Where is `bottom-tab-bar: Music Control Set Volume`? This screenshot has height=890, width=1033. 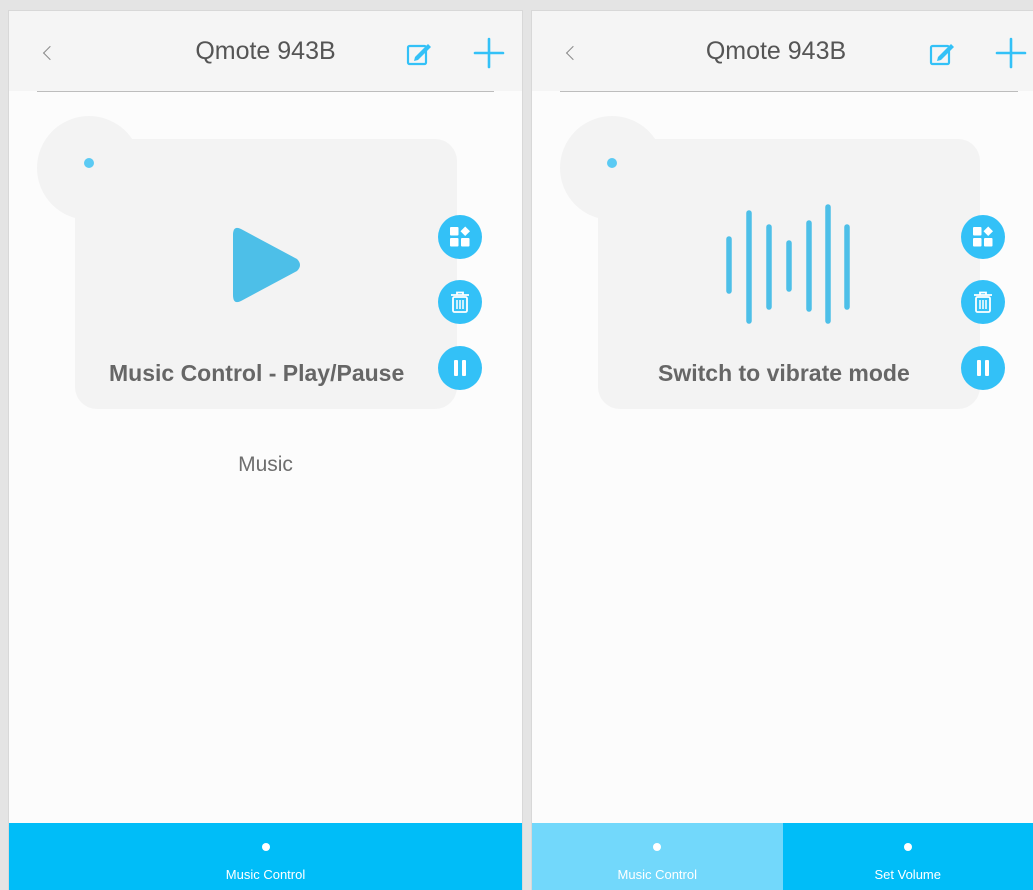 bottom-tab-bar: Music Control Set Volume is located at coordinates (782, 856).